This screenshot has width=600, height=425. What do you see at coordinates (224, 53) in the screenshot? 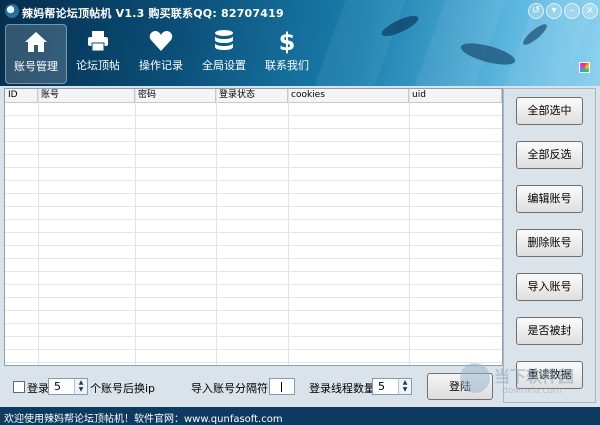
I see `nav-global-settings: 全局设置` at bounding box center [224, 53].